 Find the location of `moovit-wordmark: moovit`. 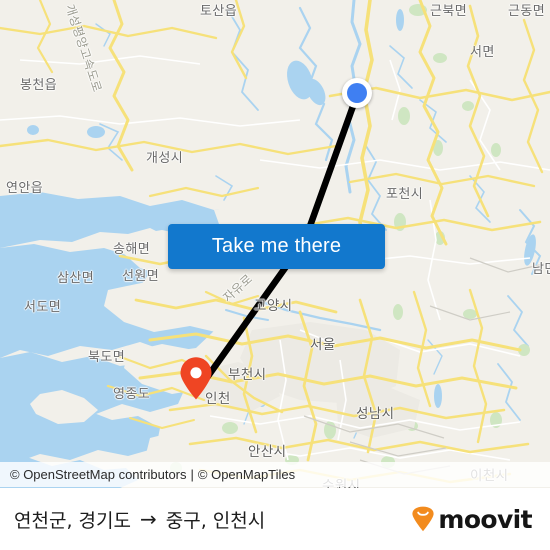

moovit-wordmark: moovit is located at coordinates (485, 519).